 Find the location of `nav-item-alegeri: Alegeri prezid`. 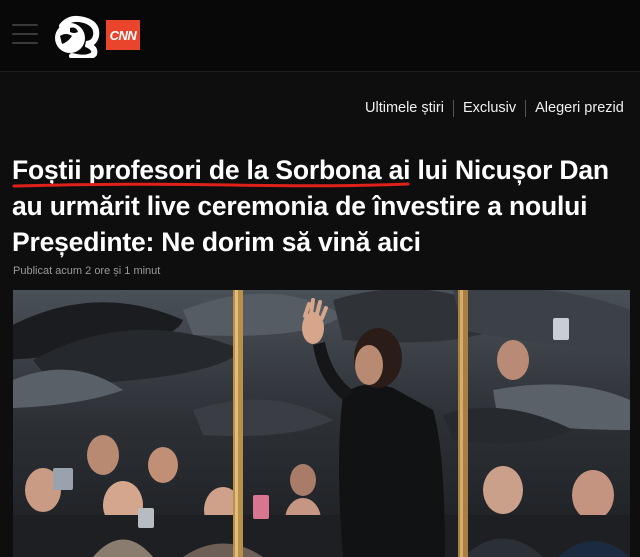

nav-item-alegeri: Alegeri prezid is located at coordinates (579, 108).